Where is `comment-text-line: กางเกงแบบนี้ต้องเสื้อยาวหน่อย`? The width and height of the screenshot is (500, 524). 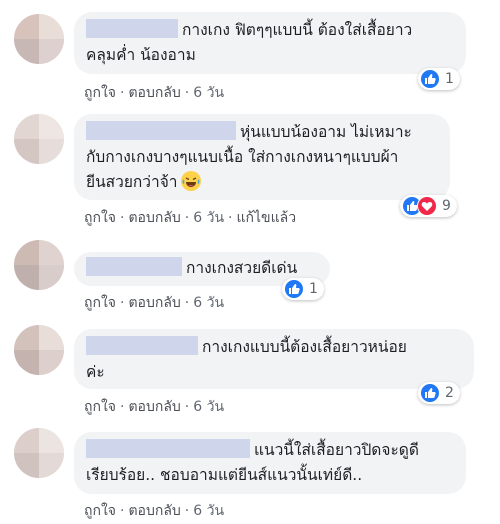 comment-text-line: กางเกงแบบนี้ต้องเสื้อยาวหน่อย is located at coordinates (304, 347).